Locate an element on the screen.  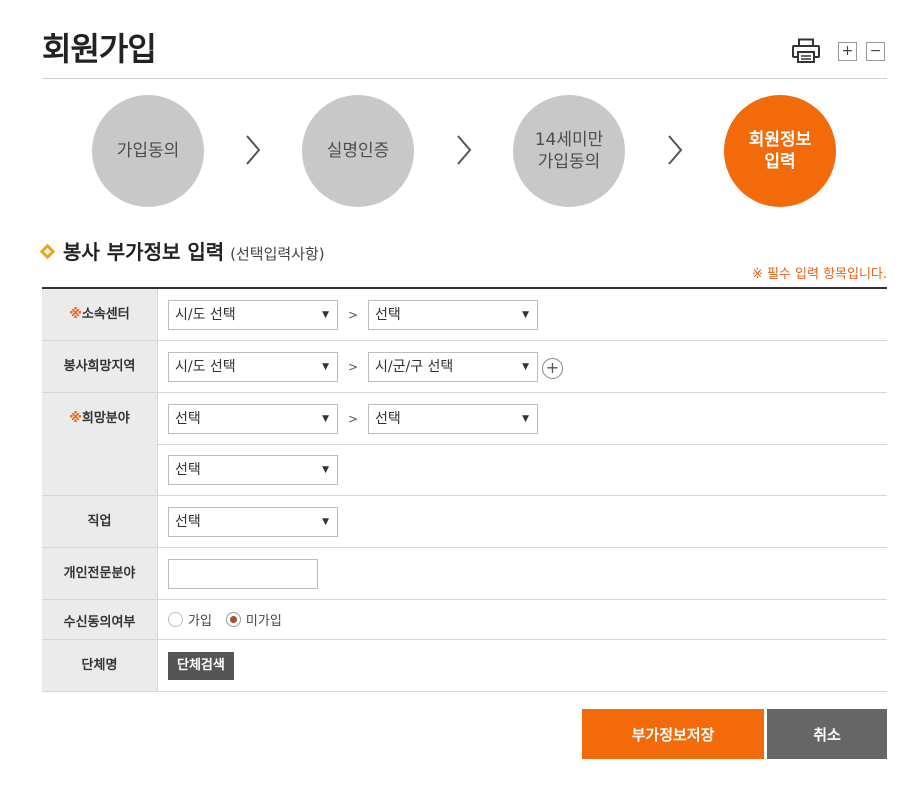
zoom-in-button: + is located at coordinates (847, 51).